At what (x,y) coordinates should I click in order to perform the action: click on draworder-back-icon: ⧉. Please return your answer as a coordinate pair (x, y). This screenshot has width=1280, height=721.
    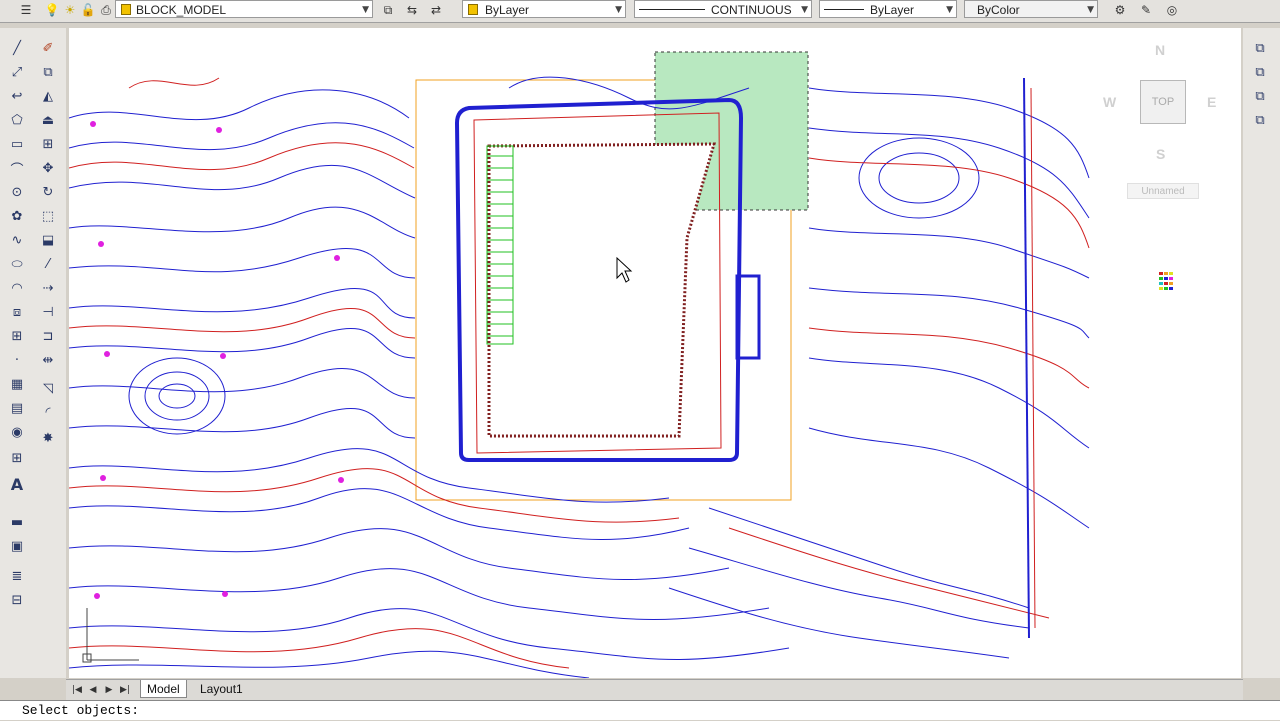
    Looking at the image, I should click on (1260, 72).